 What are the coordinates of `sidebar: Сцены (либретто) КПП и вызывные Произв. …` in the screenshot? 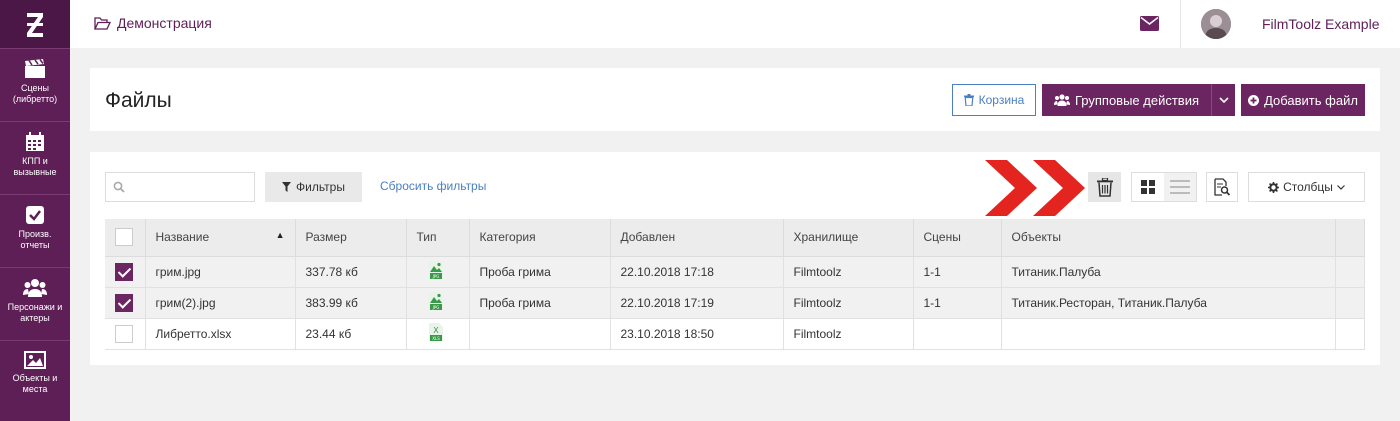 It's located at (35, 210).